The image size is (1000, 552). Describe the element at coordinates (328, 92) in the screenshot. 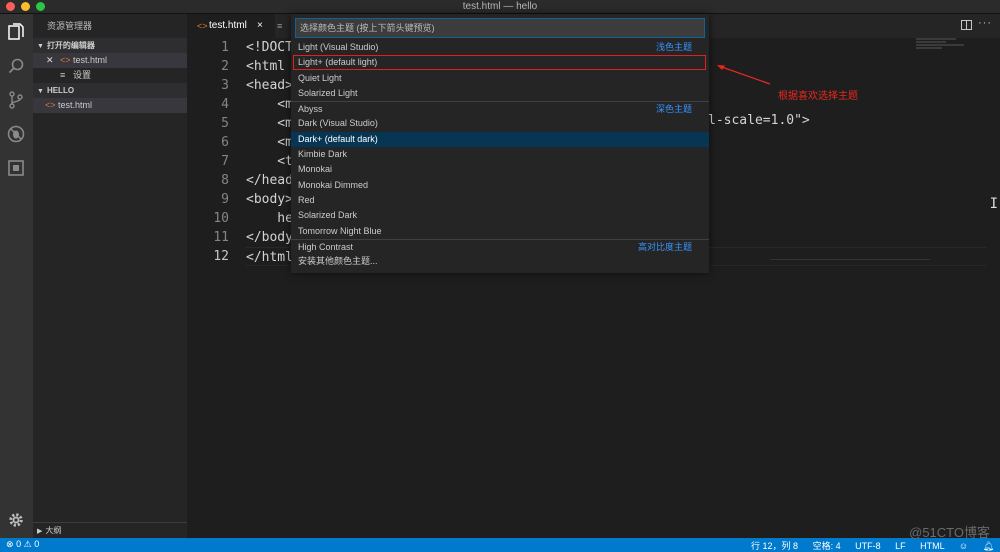

I see `theme-label: Solarized Light` at that location.